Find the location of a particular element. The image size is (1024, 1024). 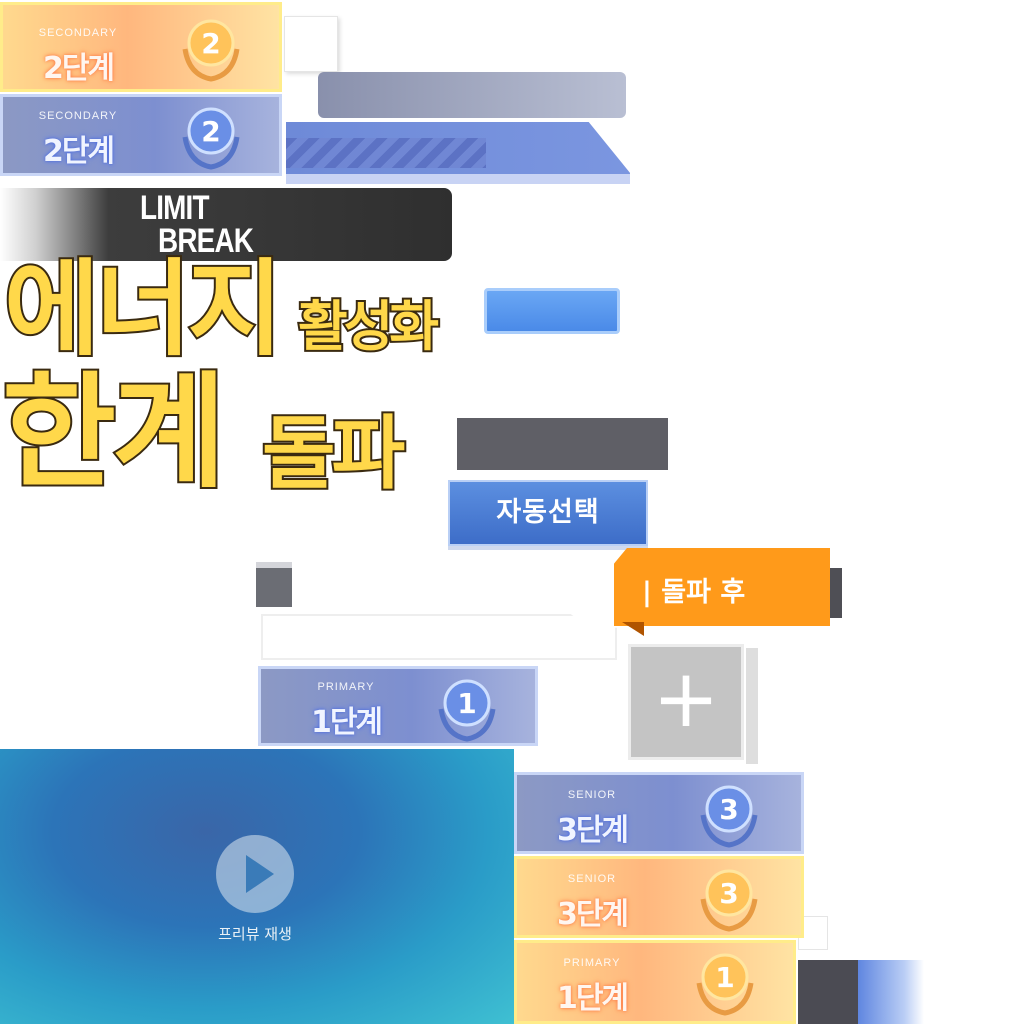

breakthrough-title: 돌파 is located at coordinates (333, 454).